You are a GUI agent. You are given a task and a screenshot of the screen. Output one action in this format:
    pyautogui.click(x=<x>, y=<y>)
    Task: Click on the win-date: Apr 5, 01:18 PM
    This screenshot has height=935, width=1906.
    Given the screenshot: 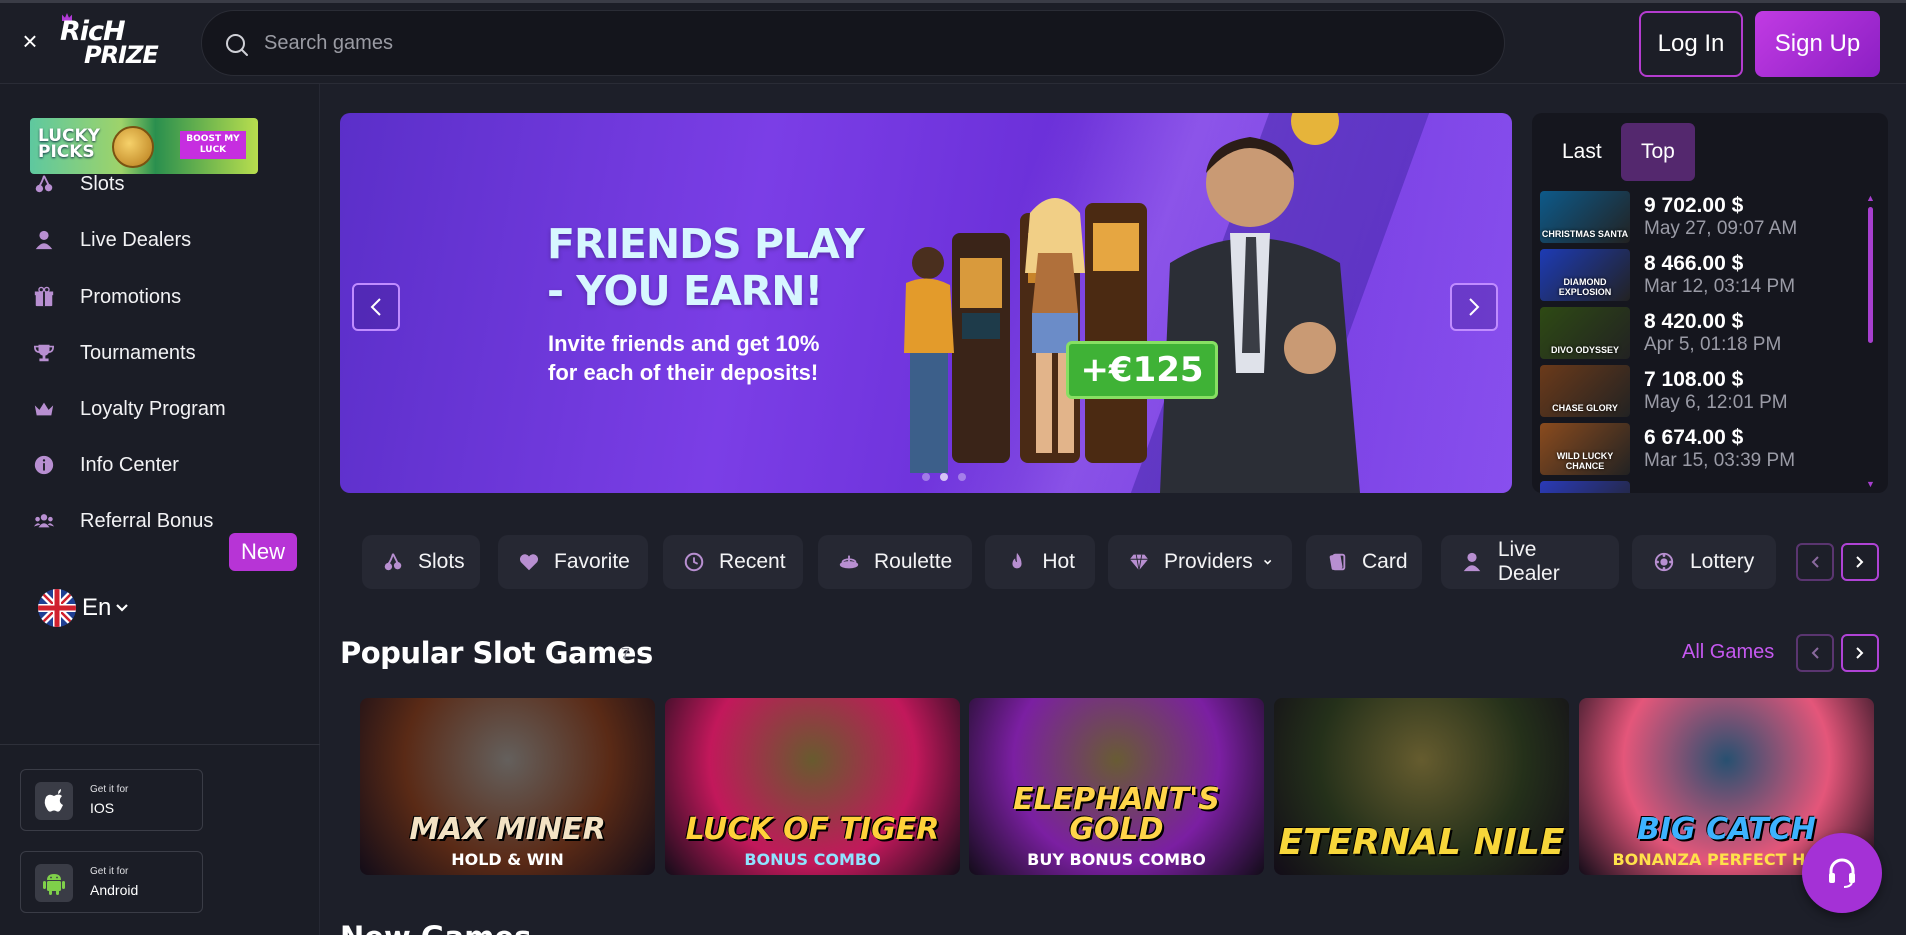 What is the action you would take?
    pyautogui.click(x=1713, y=344)
    